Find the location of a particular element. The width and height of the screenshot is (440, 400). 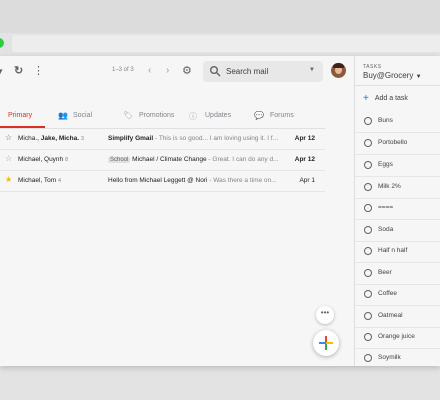

address-bar is located at coordinates (226, 43).